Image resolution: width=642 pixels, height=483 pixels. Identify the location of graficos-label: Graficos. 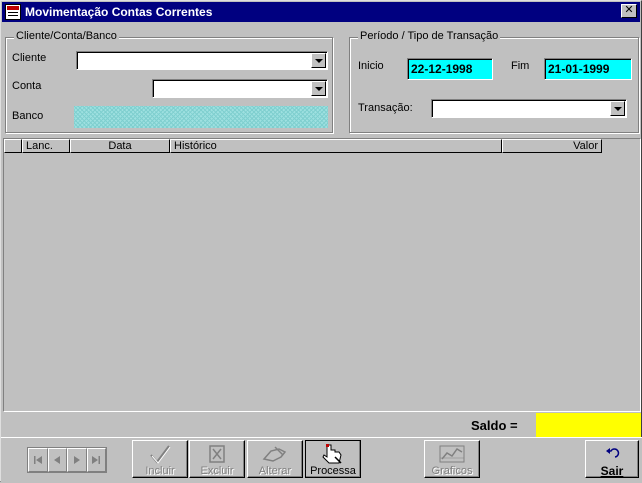
(452, 471).